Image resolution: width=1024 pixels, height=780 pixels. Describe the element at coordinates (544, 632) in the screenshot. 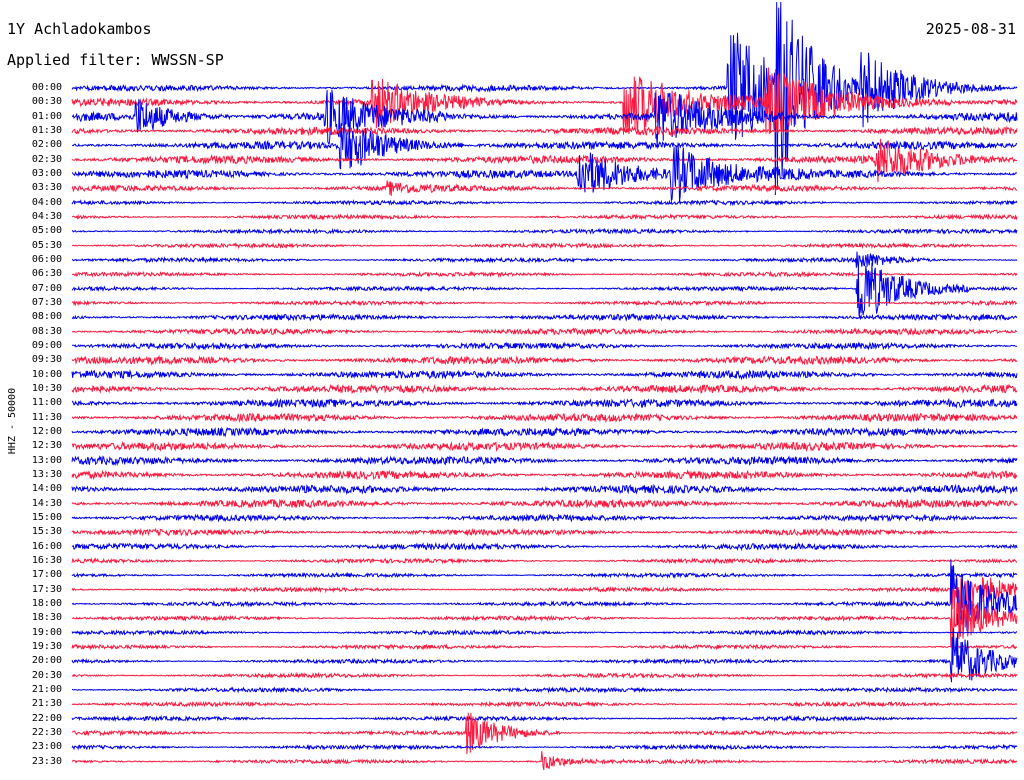

I see `seismic-trace-1900` at that location.